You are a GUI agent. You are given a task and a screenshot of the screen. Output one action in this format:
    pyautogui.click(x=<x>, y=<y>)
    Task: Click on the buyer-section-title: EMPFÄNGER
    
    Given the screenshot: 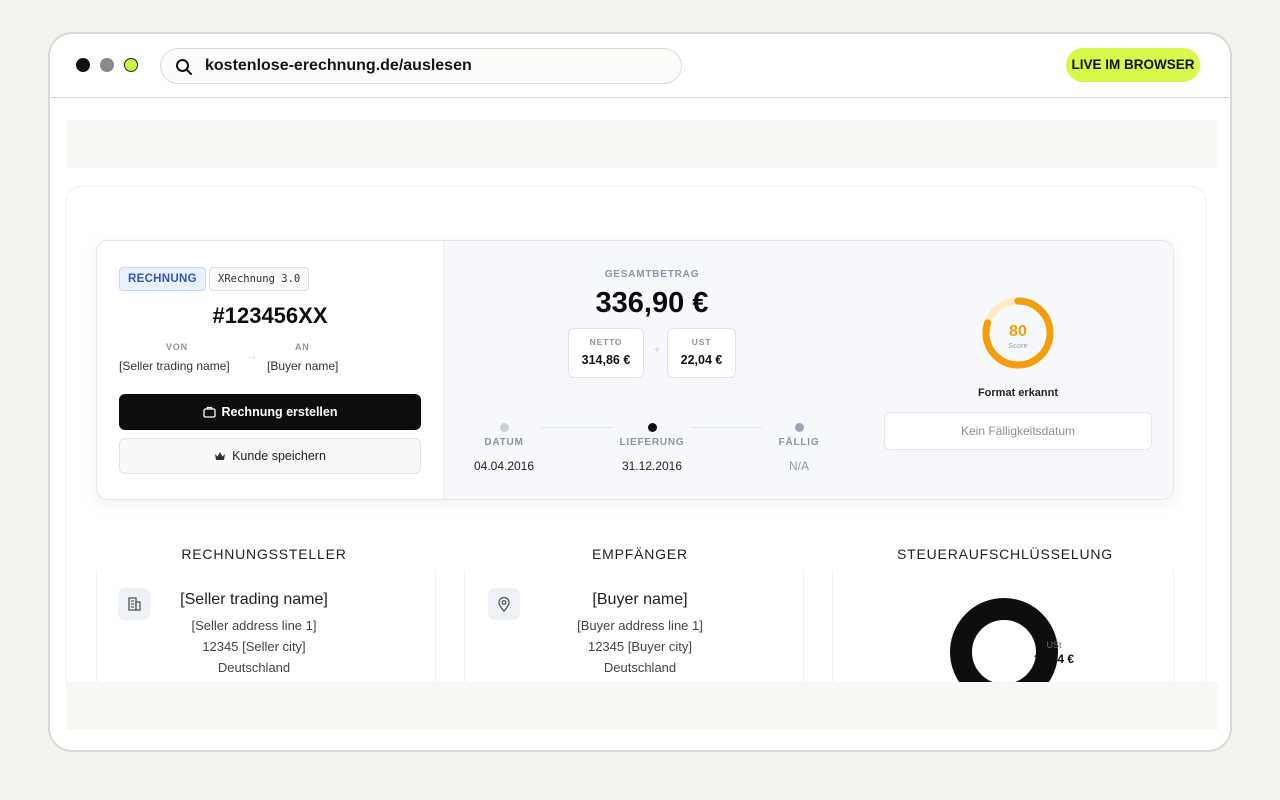 What is the action you would take?
    pyautogui.click(x=640, y=554)
    